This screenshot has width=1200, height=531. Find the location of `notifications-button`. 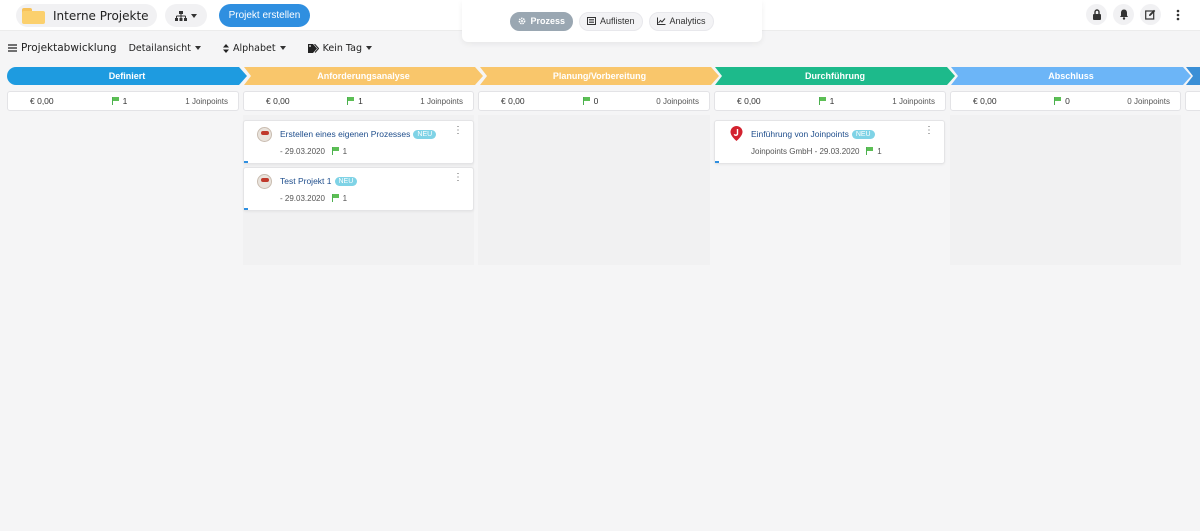

notifications-button is located at coordinates (1123, 14).